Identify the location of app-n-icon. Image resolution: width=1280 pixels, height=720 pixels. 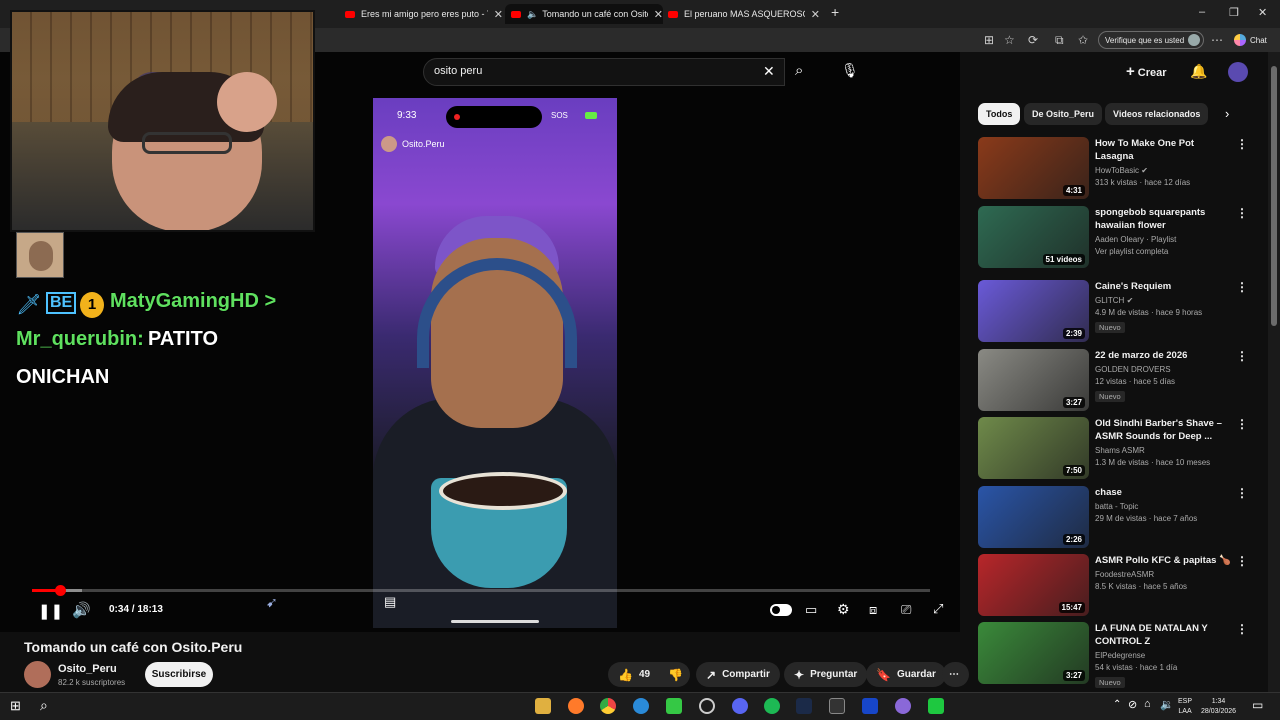
(870, 706).